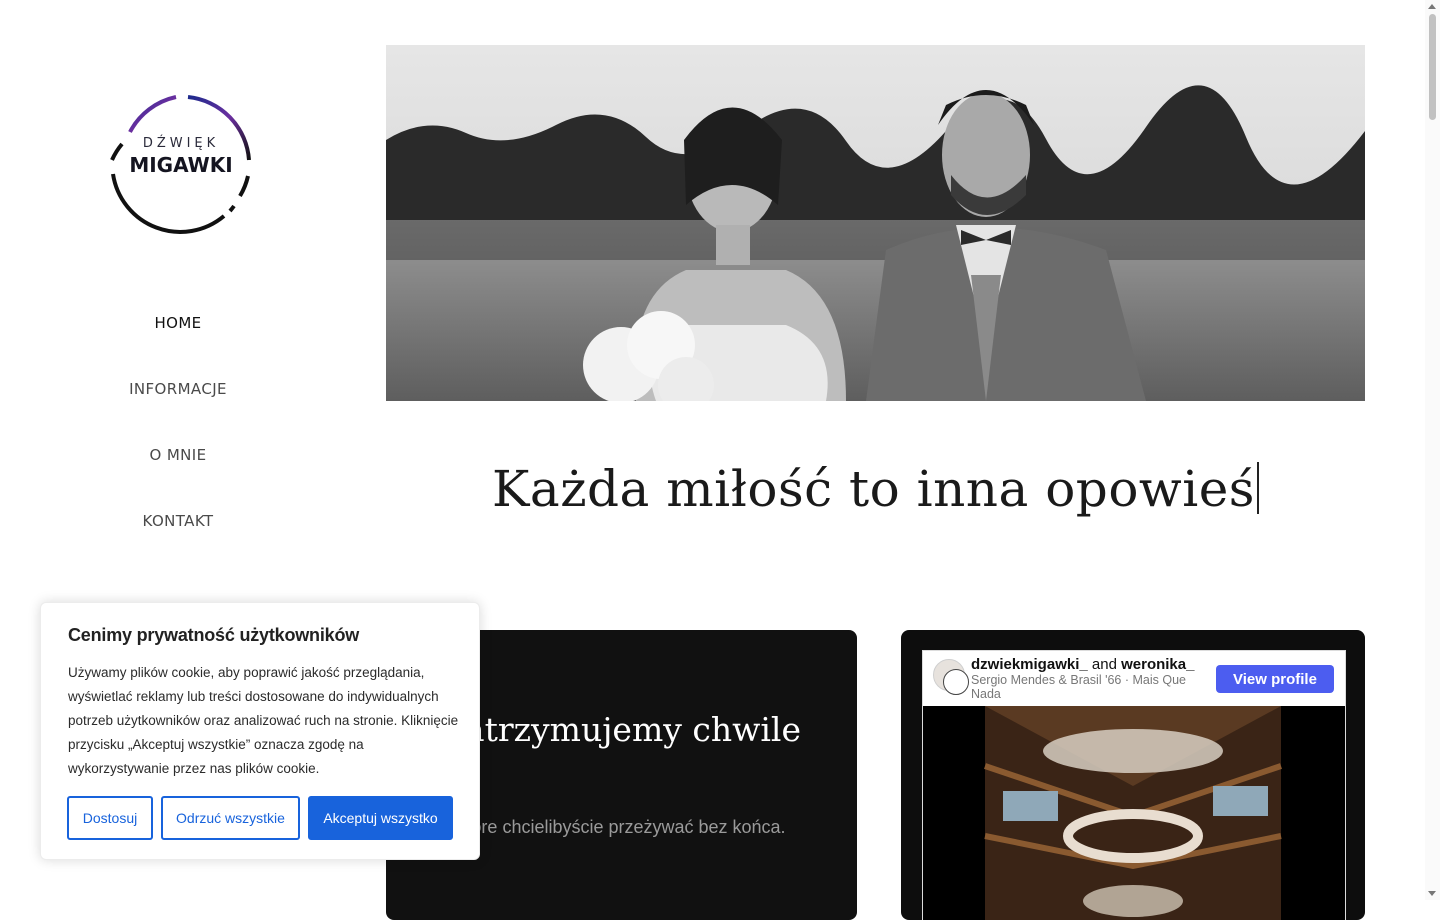 The image size is (1440, 920). I want to click on avatar-secondary, so click(956, 682).